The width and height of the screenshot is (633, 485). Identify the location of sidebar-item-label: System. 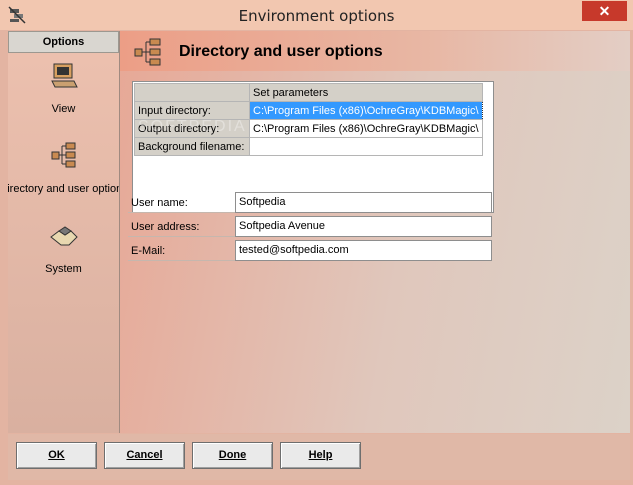
(63, 269).